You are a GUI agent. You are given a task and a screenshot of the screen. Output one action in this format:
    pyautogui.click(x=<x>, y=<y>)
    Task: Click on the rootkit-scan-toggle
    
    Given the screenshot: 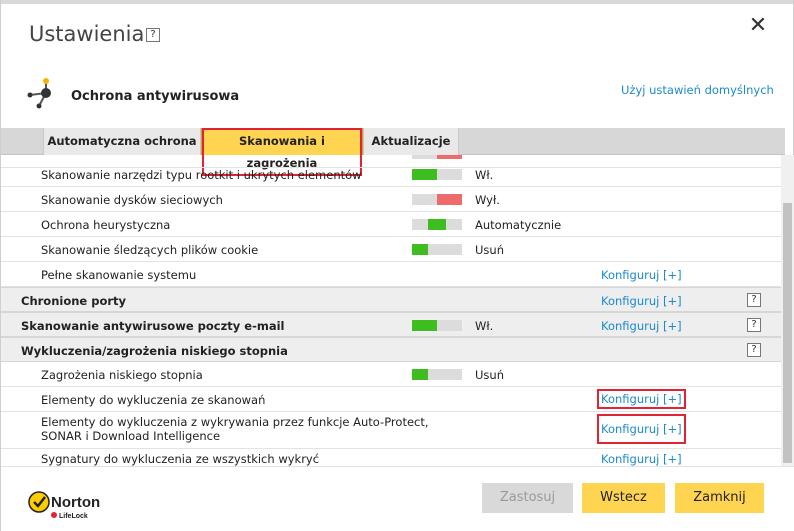 What is the action you would take?
    pyautogui.click(x=437, y=174)
    